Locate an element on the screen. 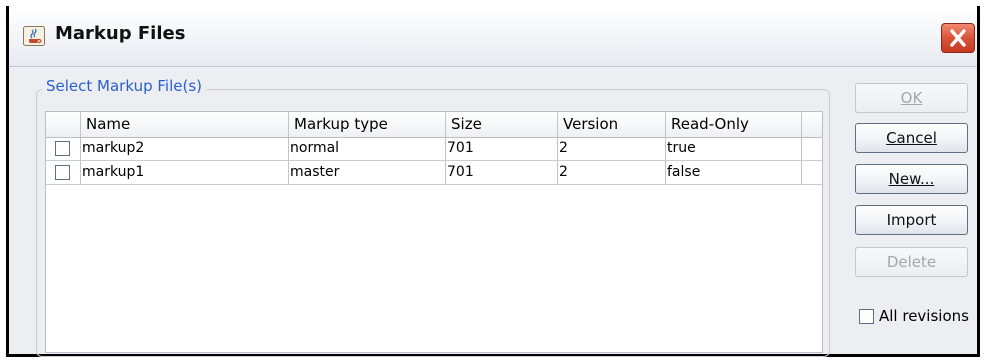 The height and width of the screenshot is (360, 984). group-label: Select Markup File(s) is located at coordinates (124, 86).